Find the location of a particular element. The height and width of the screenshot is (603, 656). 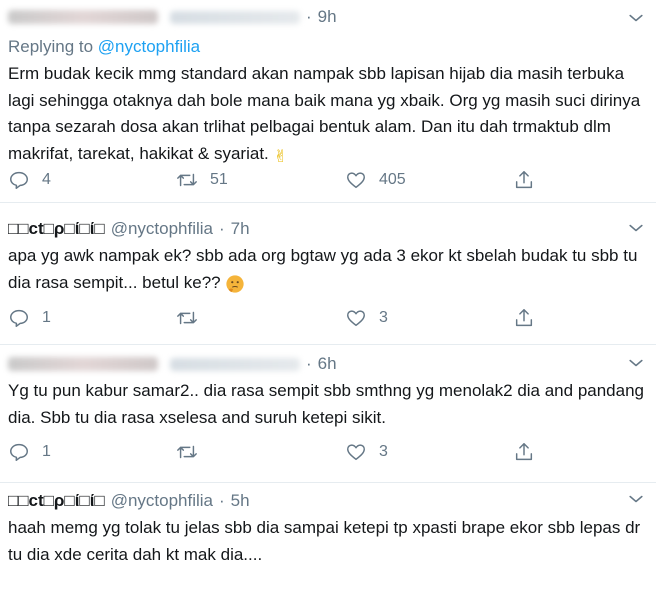

tweet-time: 7h is located at coordinates (240, 229).